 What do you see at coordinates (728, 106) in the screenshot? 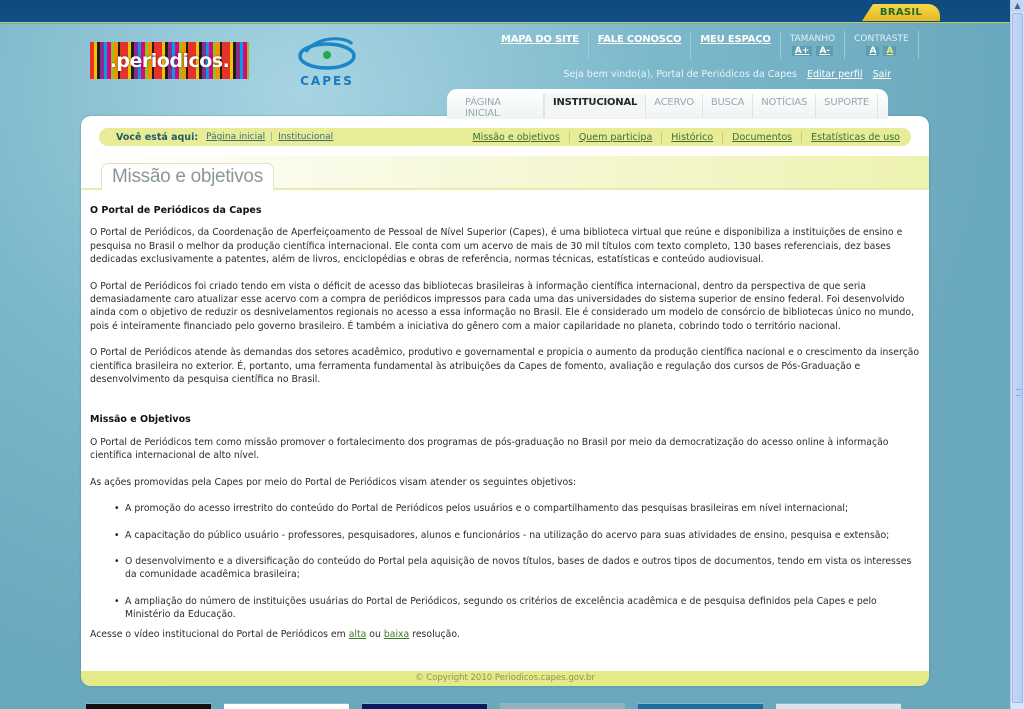
I see `tab-busca: BUSCA` at bounding box center [728, 106].